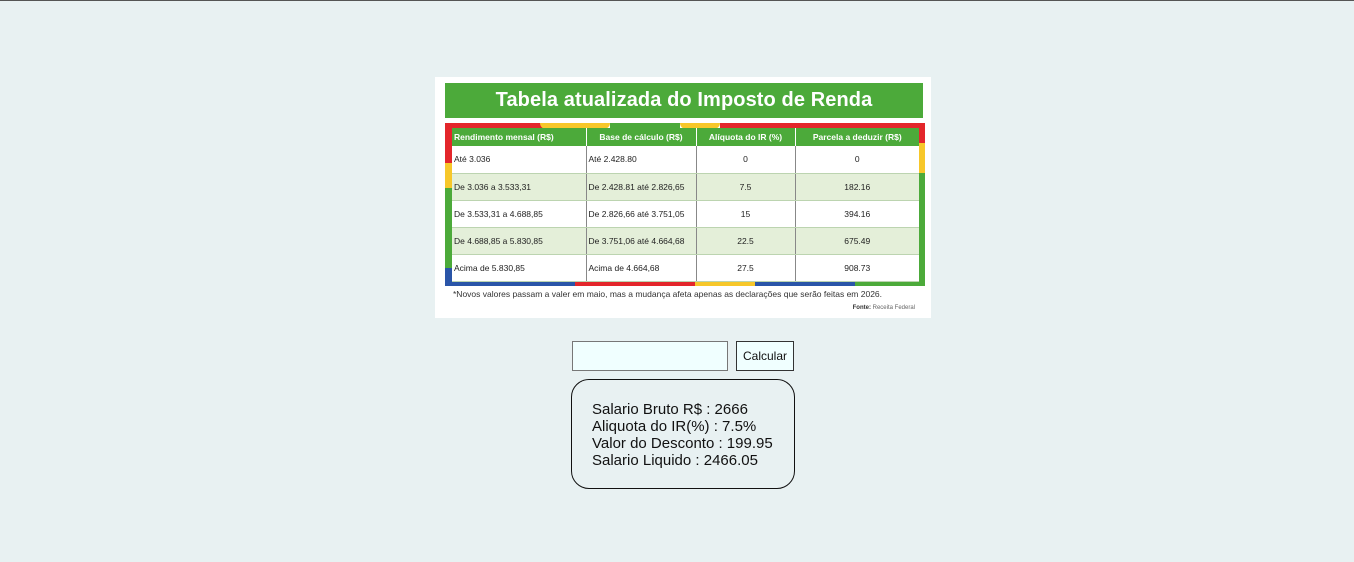 The width and height of the screenshot is (1354, 562). What do you see at coordinates (675, 460) in the screenshot?
I see `net-salary-text: Salario Liquido : 2466.05` at bounding box center [675, 460].